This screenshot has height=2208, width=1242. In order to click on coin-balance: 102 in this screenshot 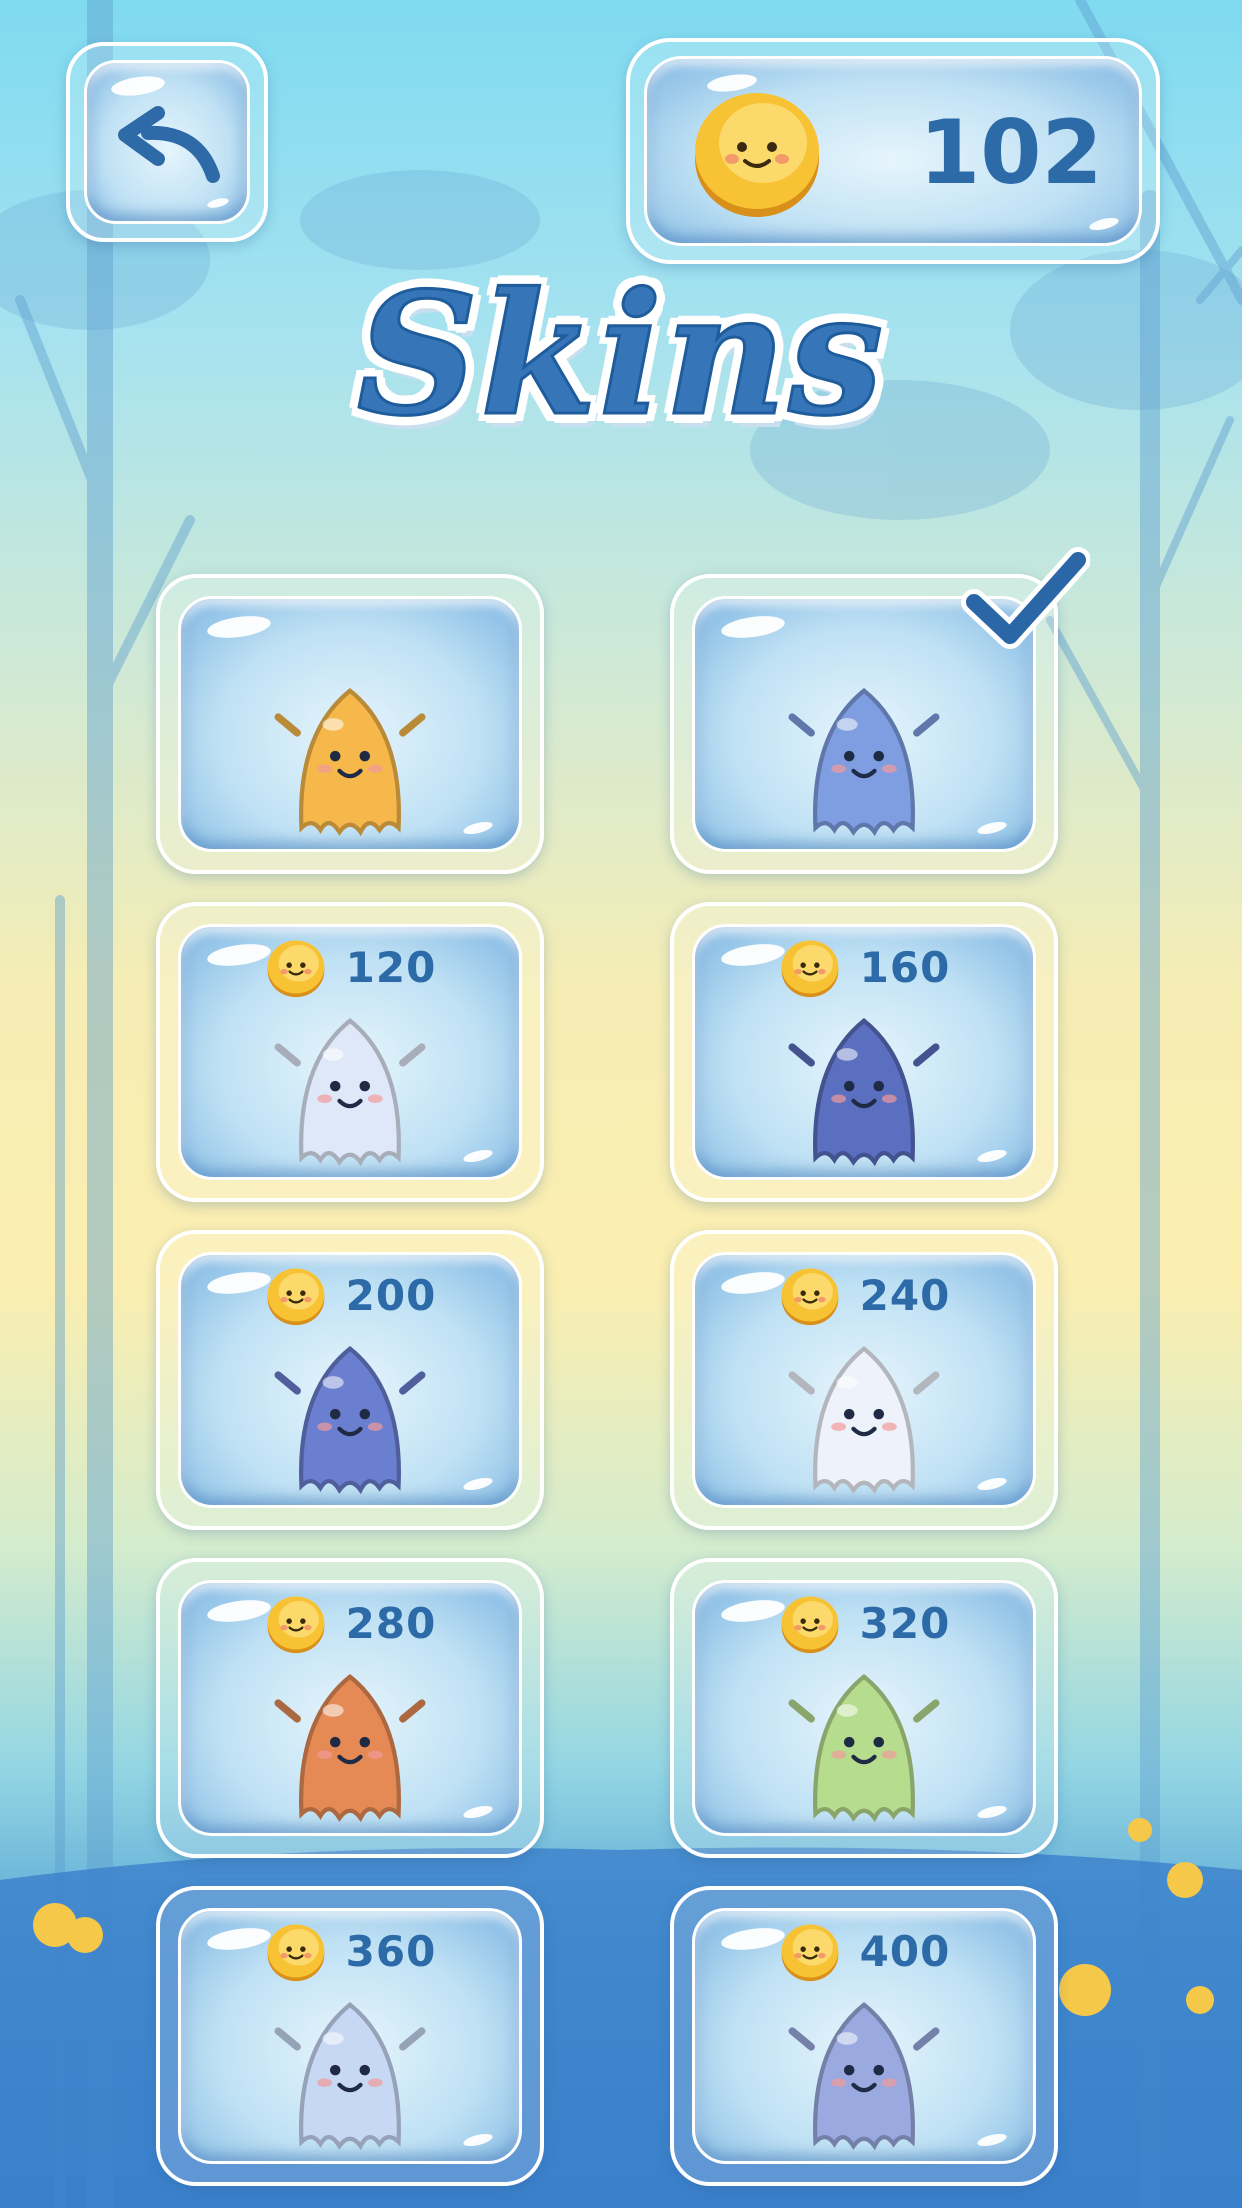, I will do `click(1011, 152)`.